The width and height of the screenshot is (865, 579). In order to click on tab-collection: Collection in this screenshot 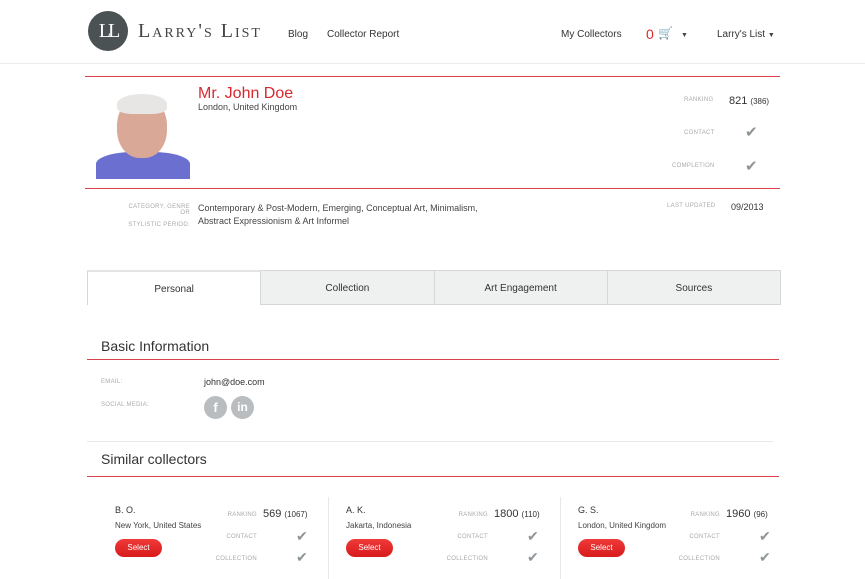, I will do `click(348, 287)`.